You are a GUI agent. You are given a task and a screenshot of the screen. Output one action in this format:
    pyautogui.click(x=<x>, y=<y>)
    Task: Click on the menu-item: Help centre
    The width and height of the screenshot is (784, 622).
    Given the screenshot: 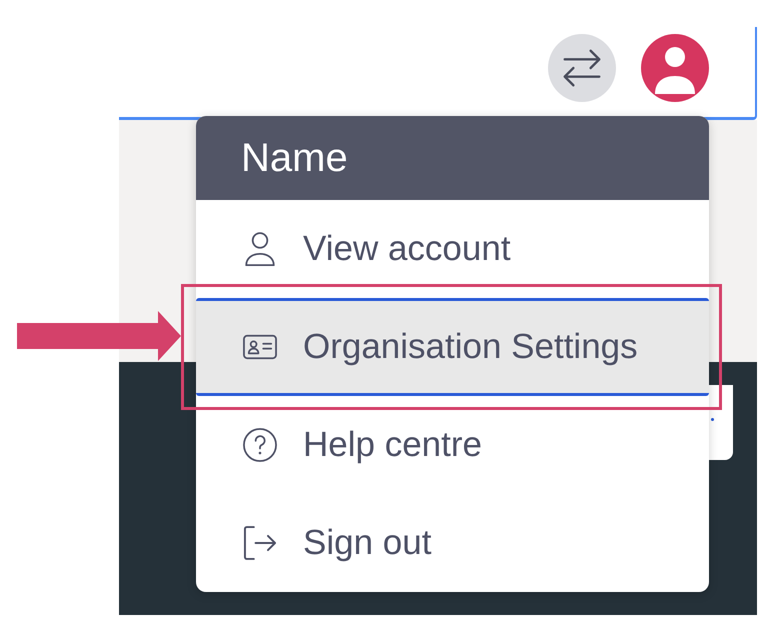 What is the action you would take?
    pyautogui.click(x=452, y=445)
    